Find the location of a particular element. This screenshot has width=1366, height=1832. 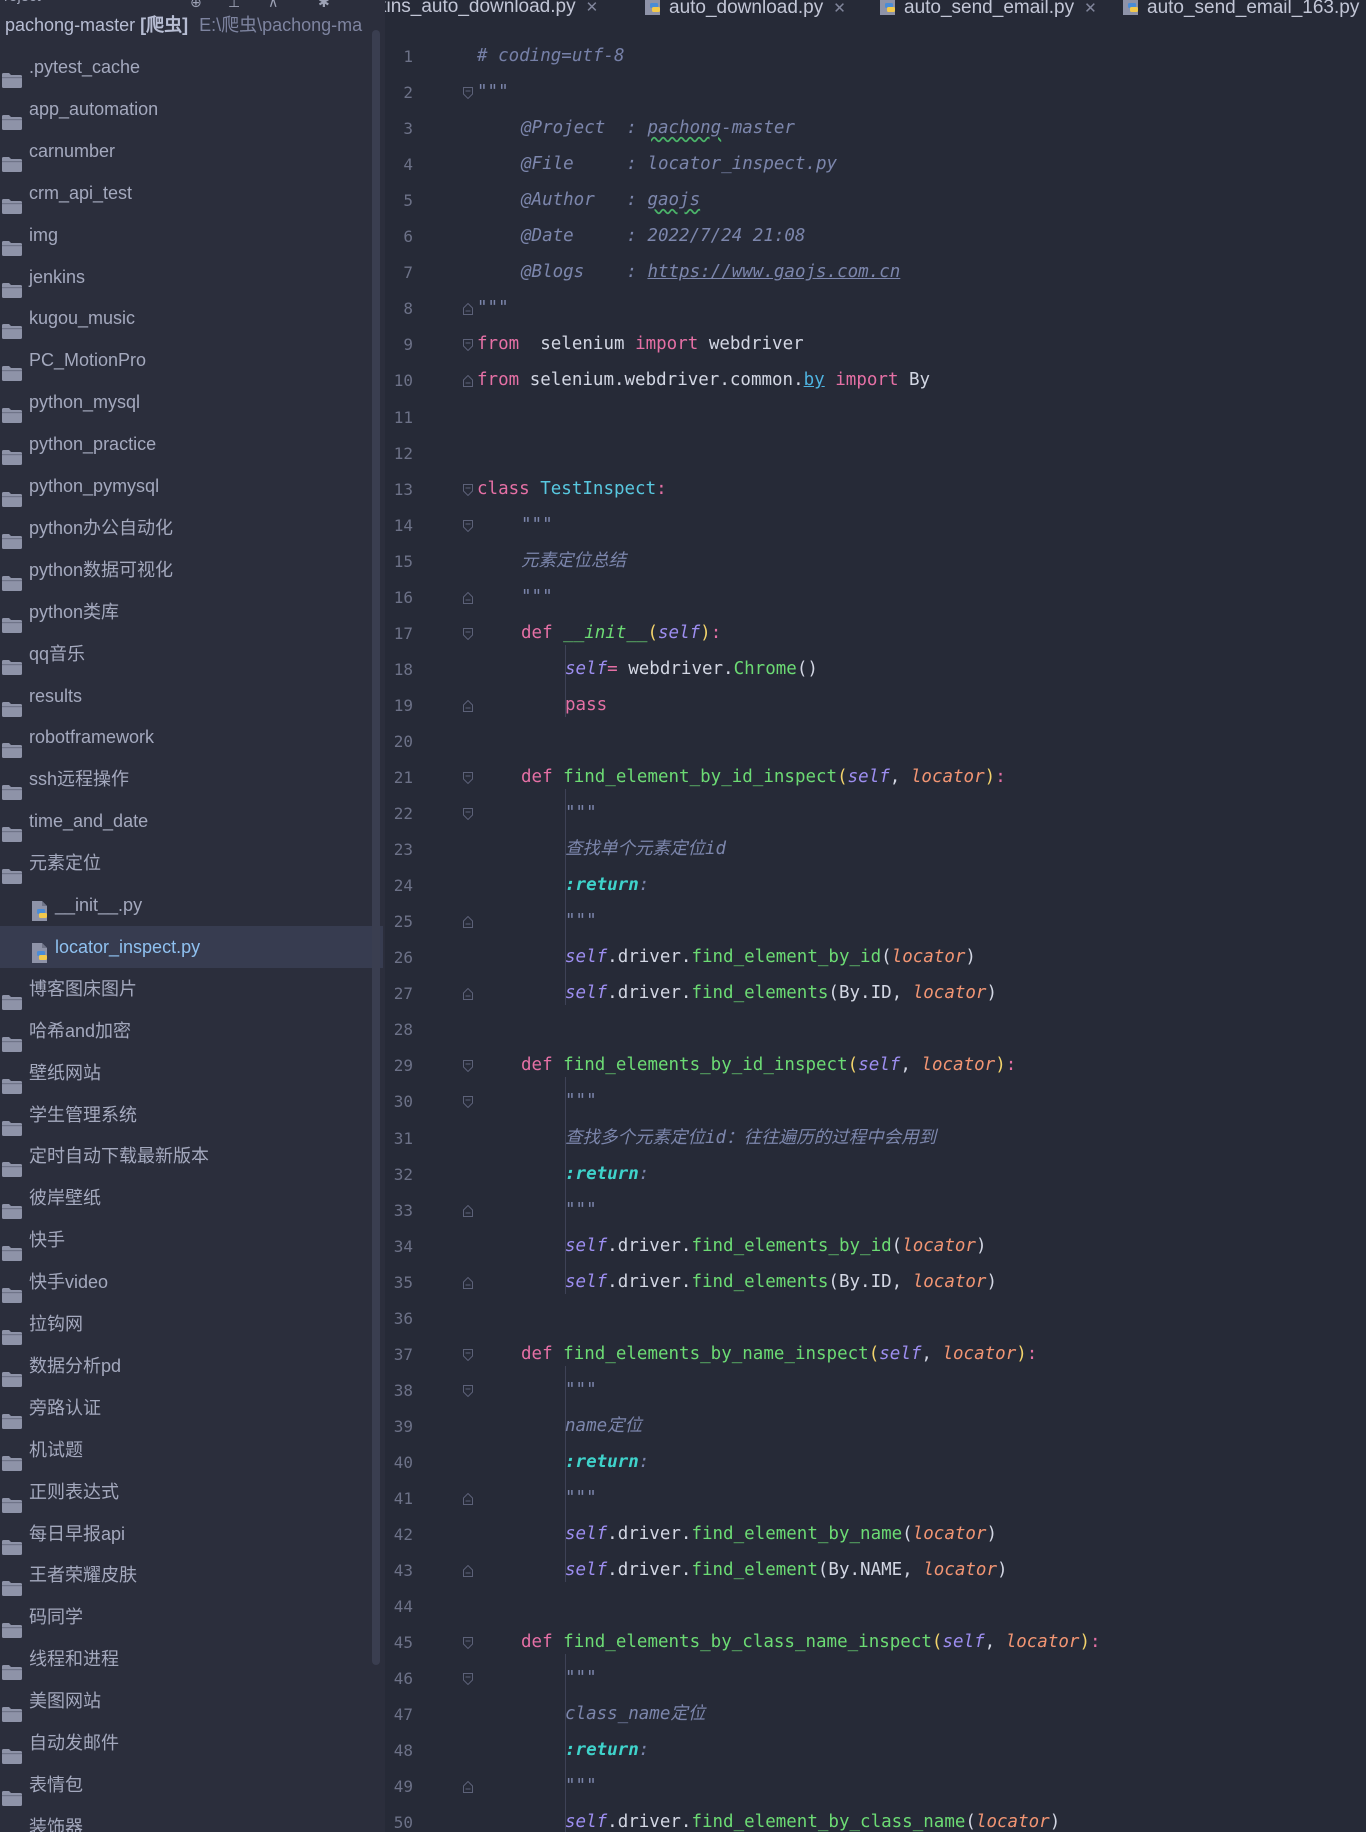

code-line: class TestInspect: is located at coordinates (572, 489).